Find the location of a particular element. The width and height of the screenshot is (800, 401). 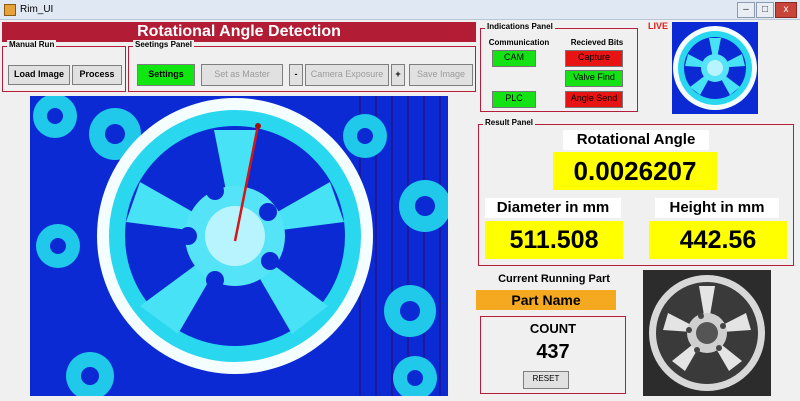

reset-button: RESET is located at coordinates (546, 380).